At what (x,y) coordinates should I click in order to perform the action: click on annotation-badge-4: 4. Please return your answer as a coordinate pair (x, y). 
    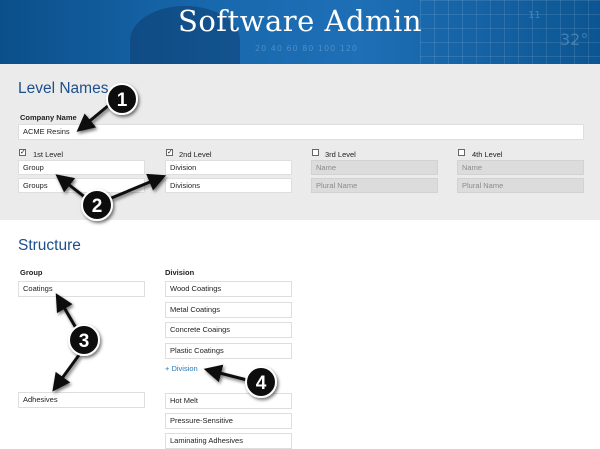
    Looking at the image, I should click on (261, 382).